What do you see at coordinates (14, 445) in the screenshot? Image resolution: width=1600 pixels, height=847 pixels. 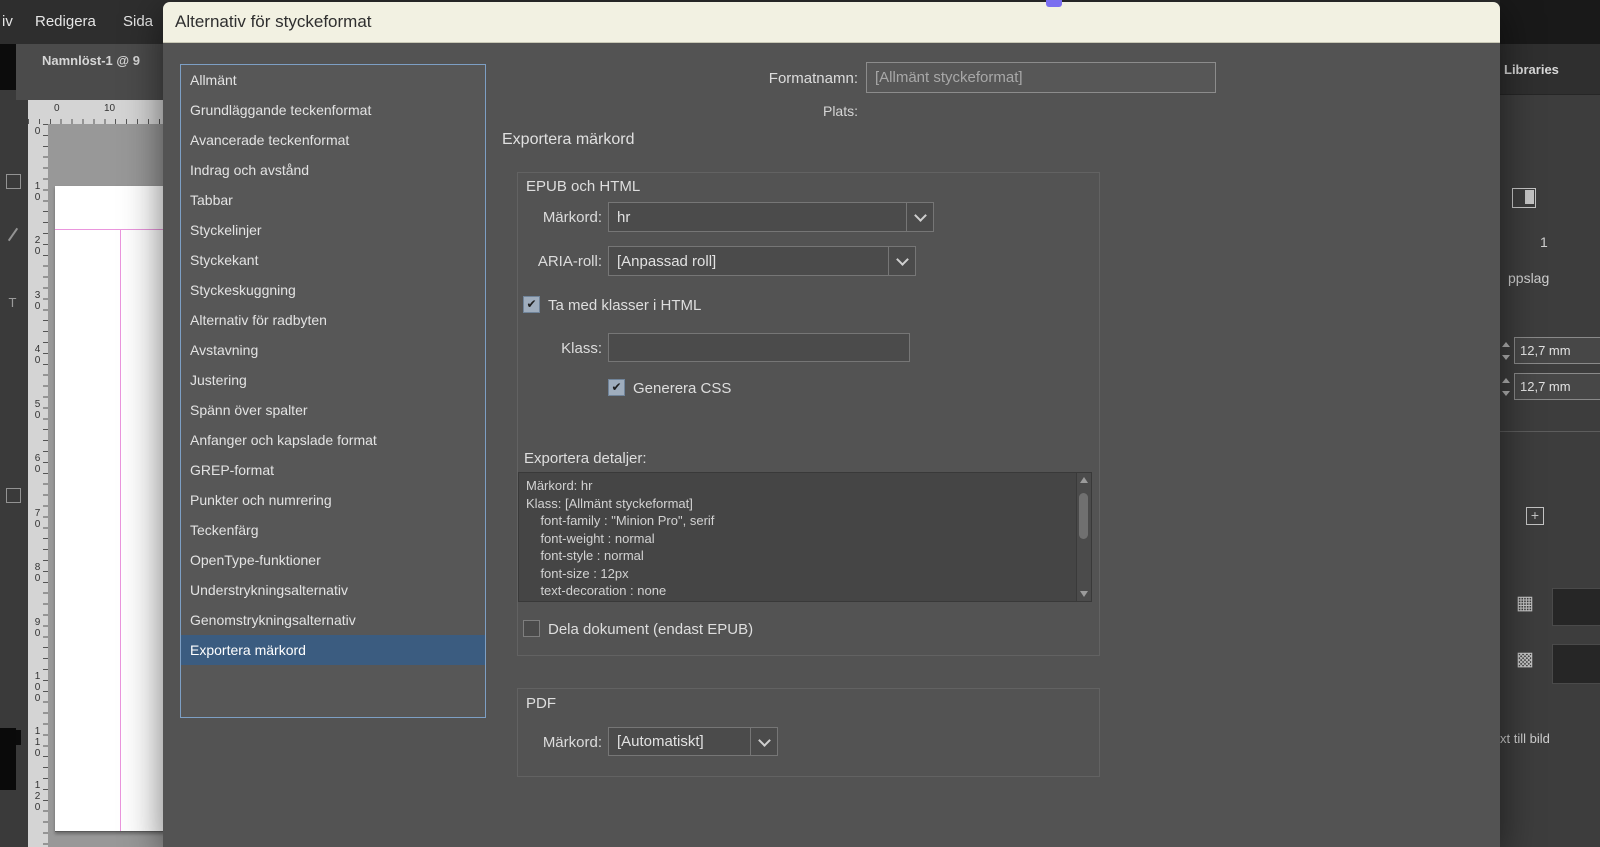 I see `tools-panel: T` at bounding box center [14, 445].